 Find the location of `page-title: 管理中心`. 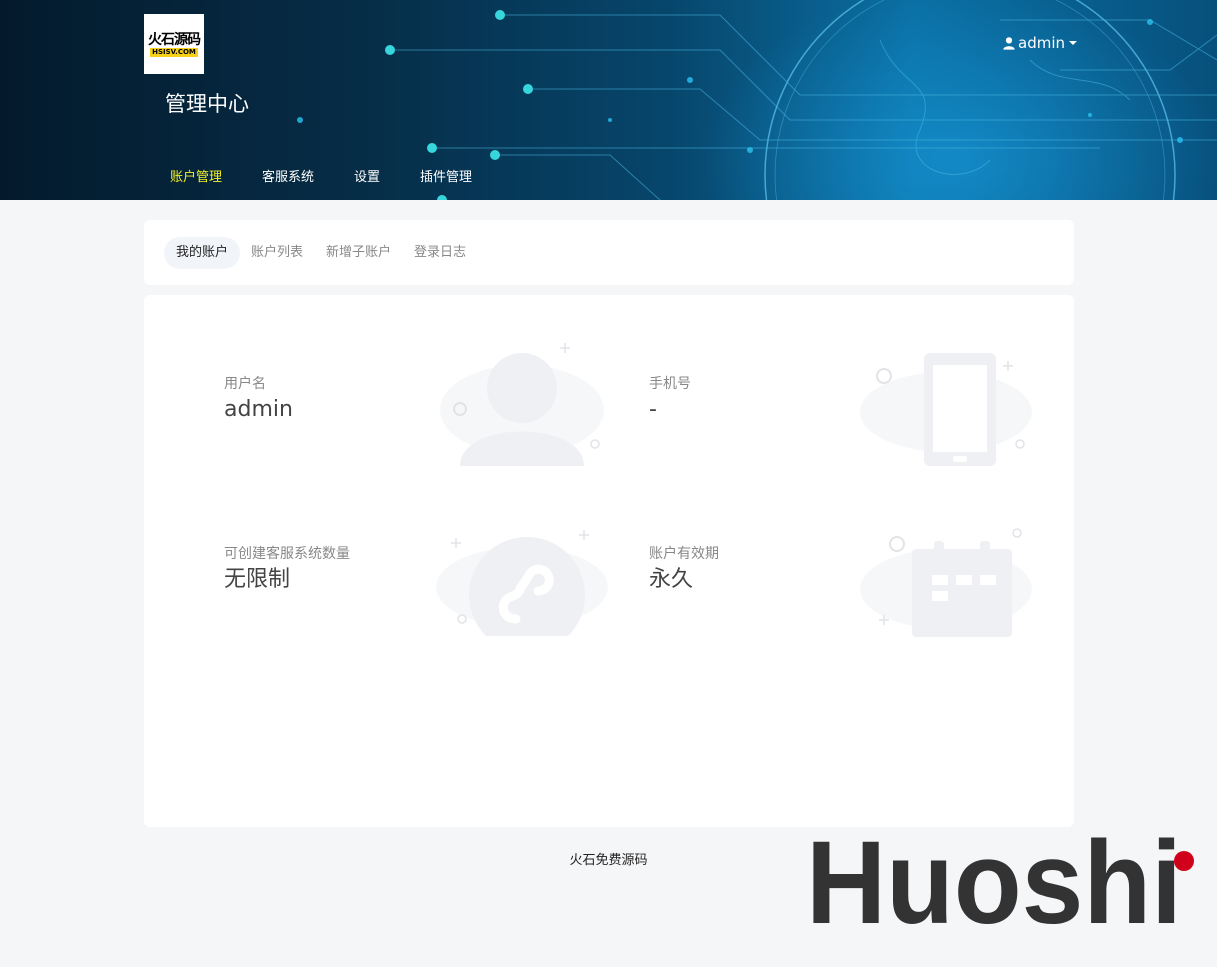

page-title: 管理中心 is located at coordinates (207, 104).